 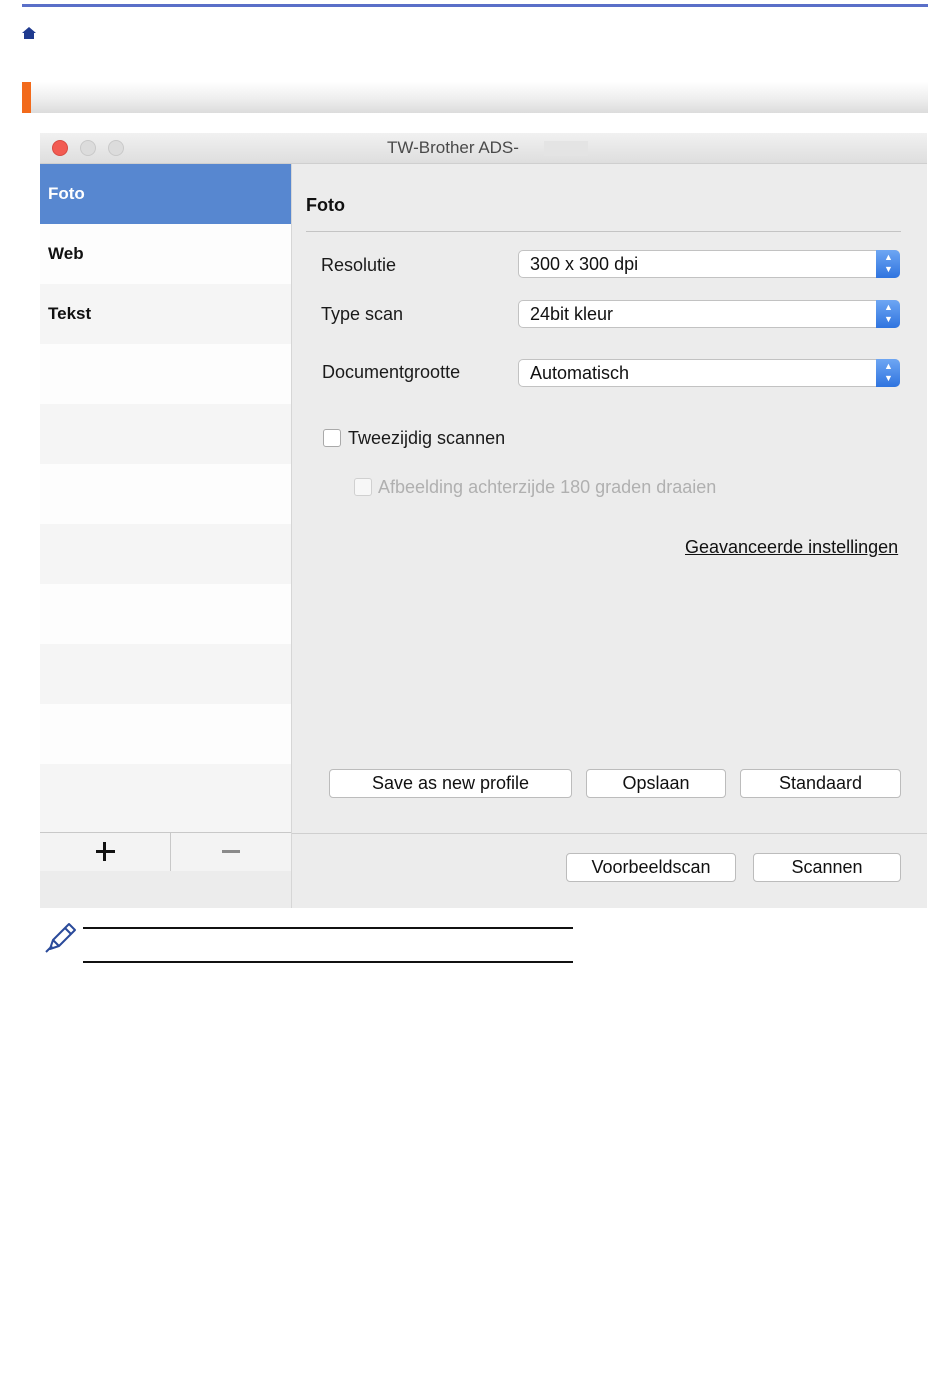 What do you see at coordinates (609, 833) in the screenshot?
I see `footer-divider` at bounding box center [609, 833].